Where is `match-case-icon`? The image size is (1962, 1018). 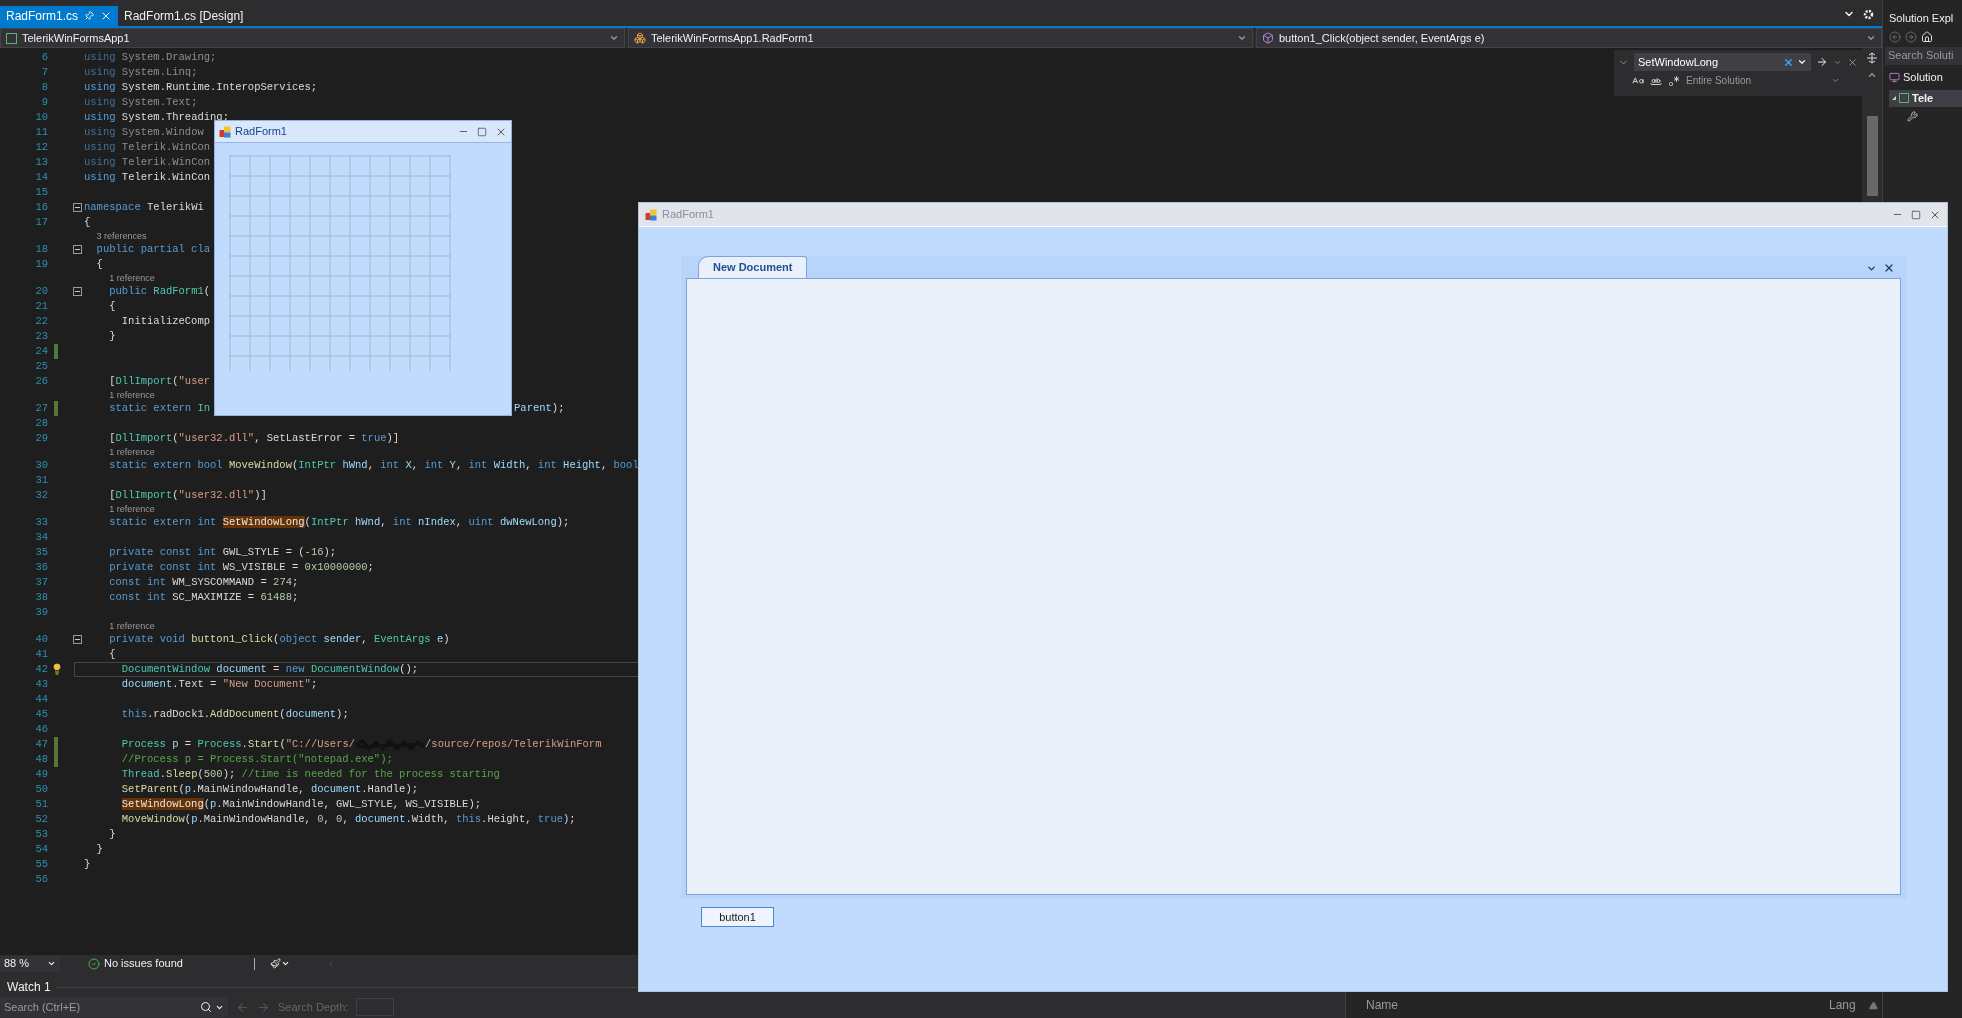 match-case-icon is located at coordinates (1638, 80).